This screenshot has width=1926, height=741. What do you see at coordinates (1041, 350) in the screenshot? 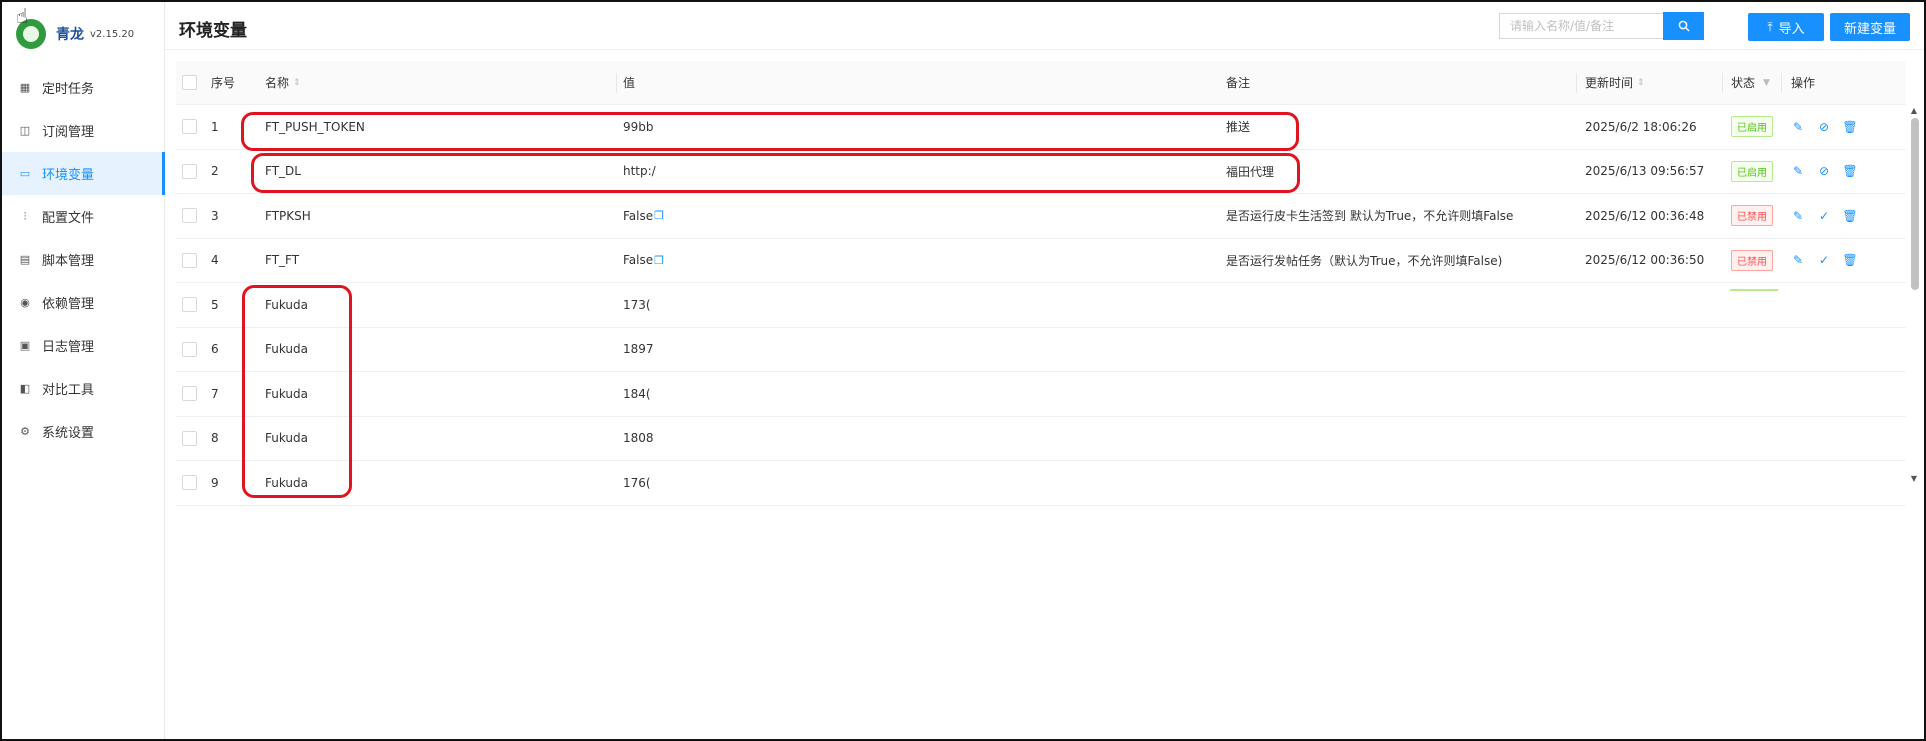
I see `table-row: 6 Fukuda 1897` at bounding box center [1041, 350].